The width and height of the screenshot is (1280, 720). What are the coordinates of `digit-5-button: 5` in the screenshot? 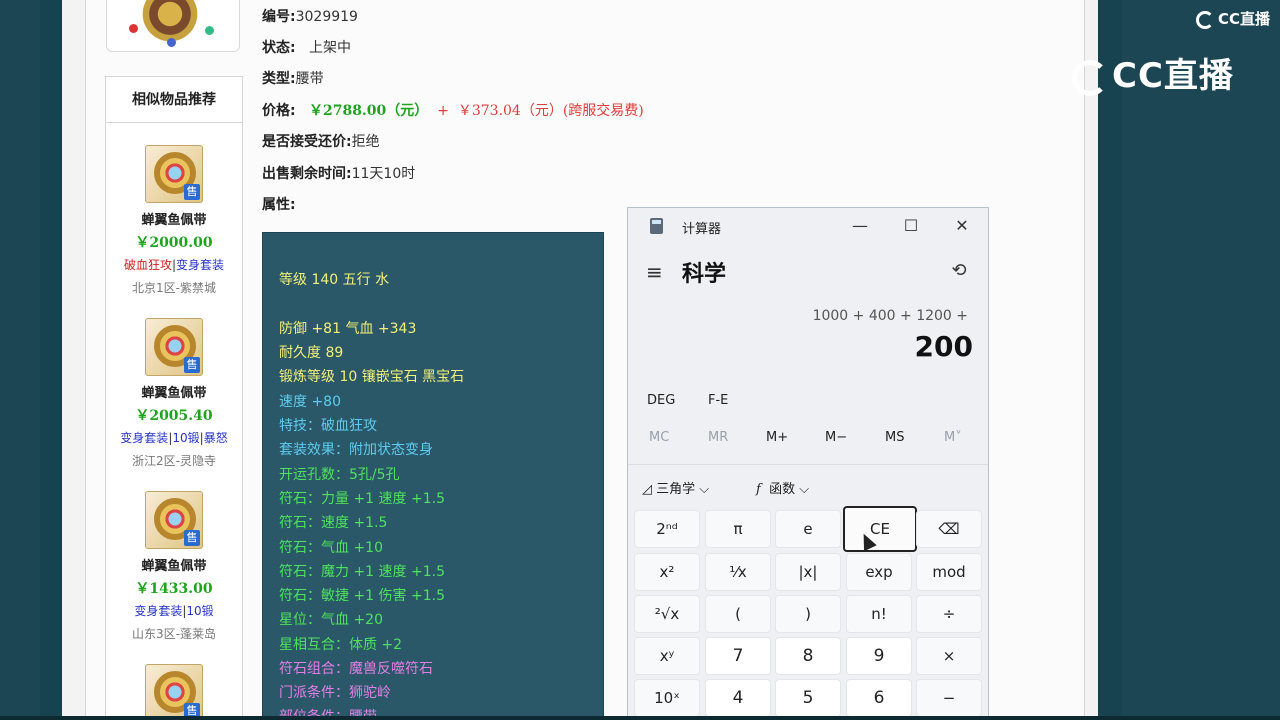 It's located at (808, 698).